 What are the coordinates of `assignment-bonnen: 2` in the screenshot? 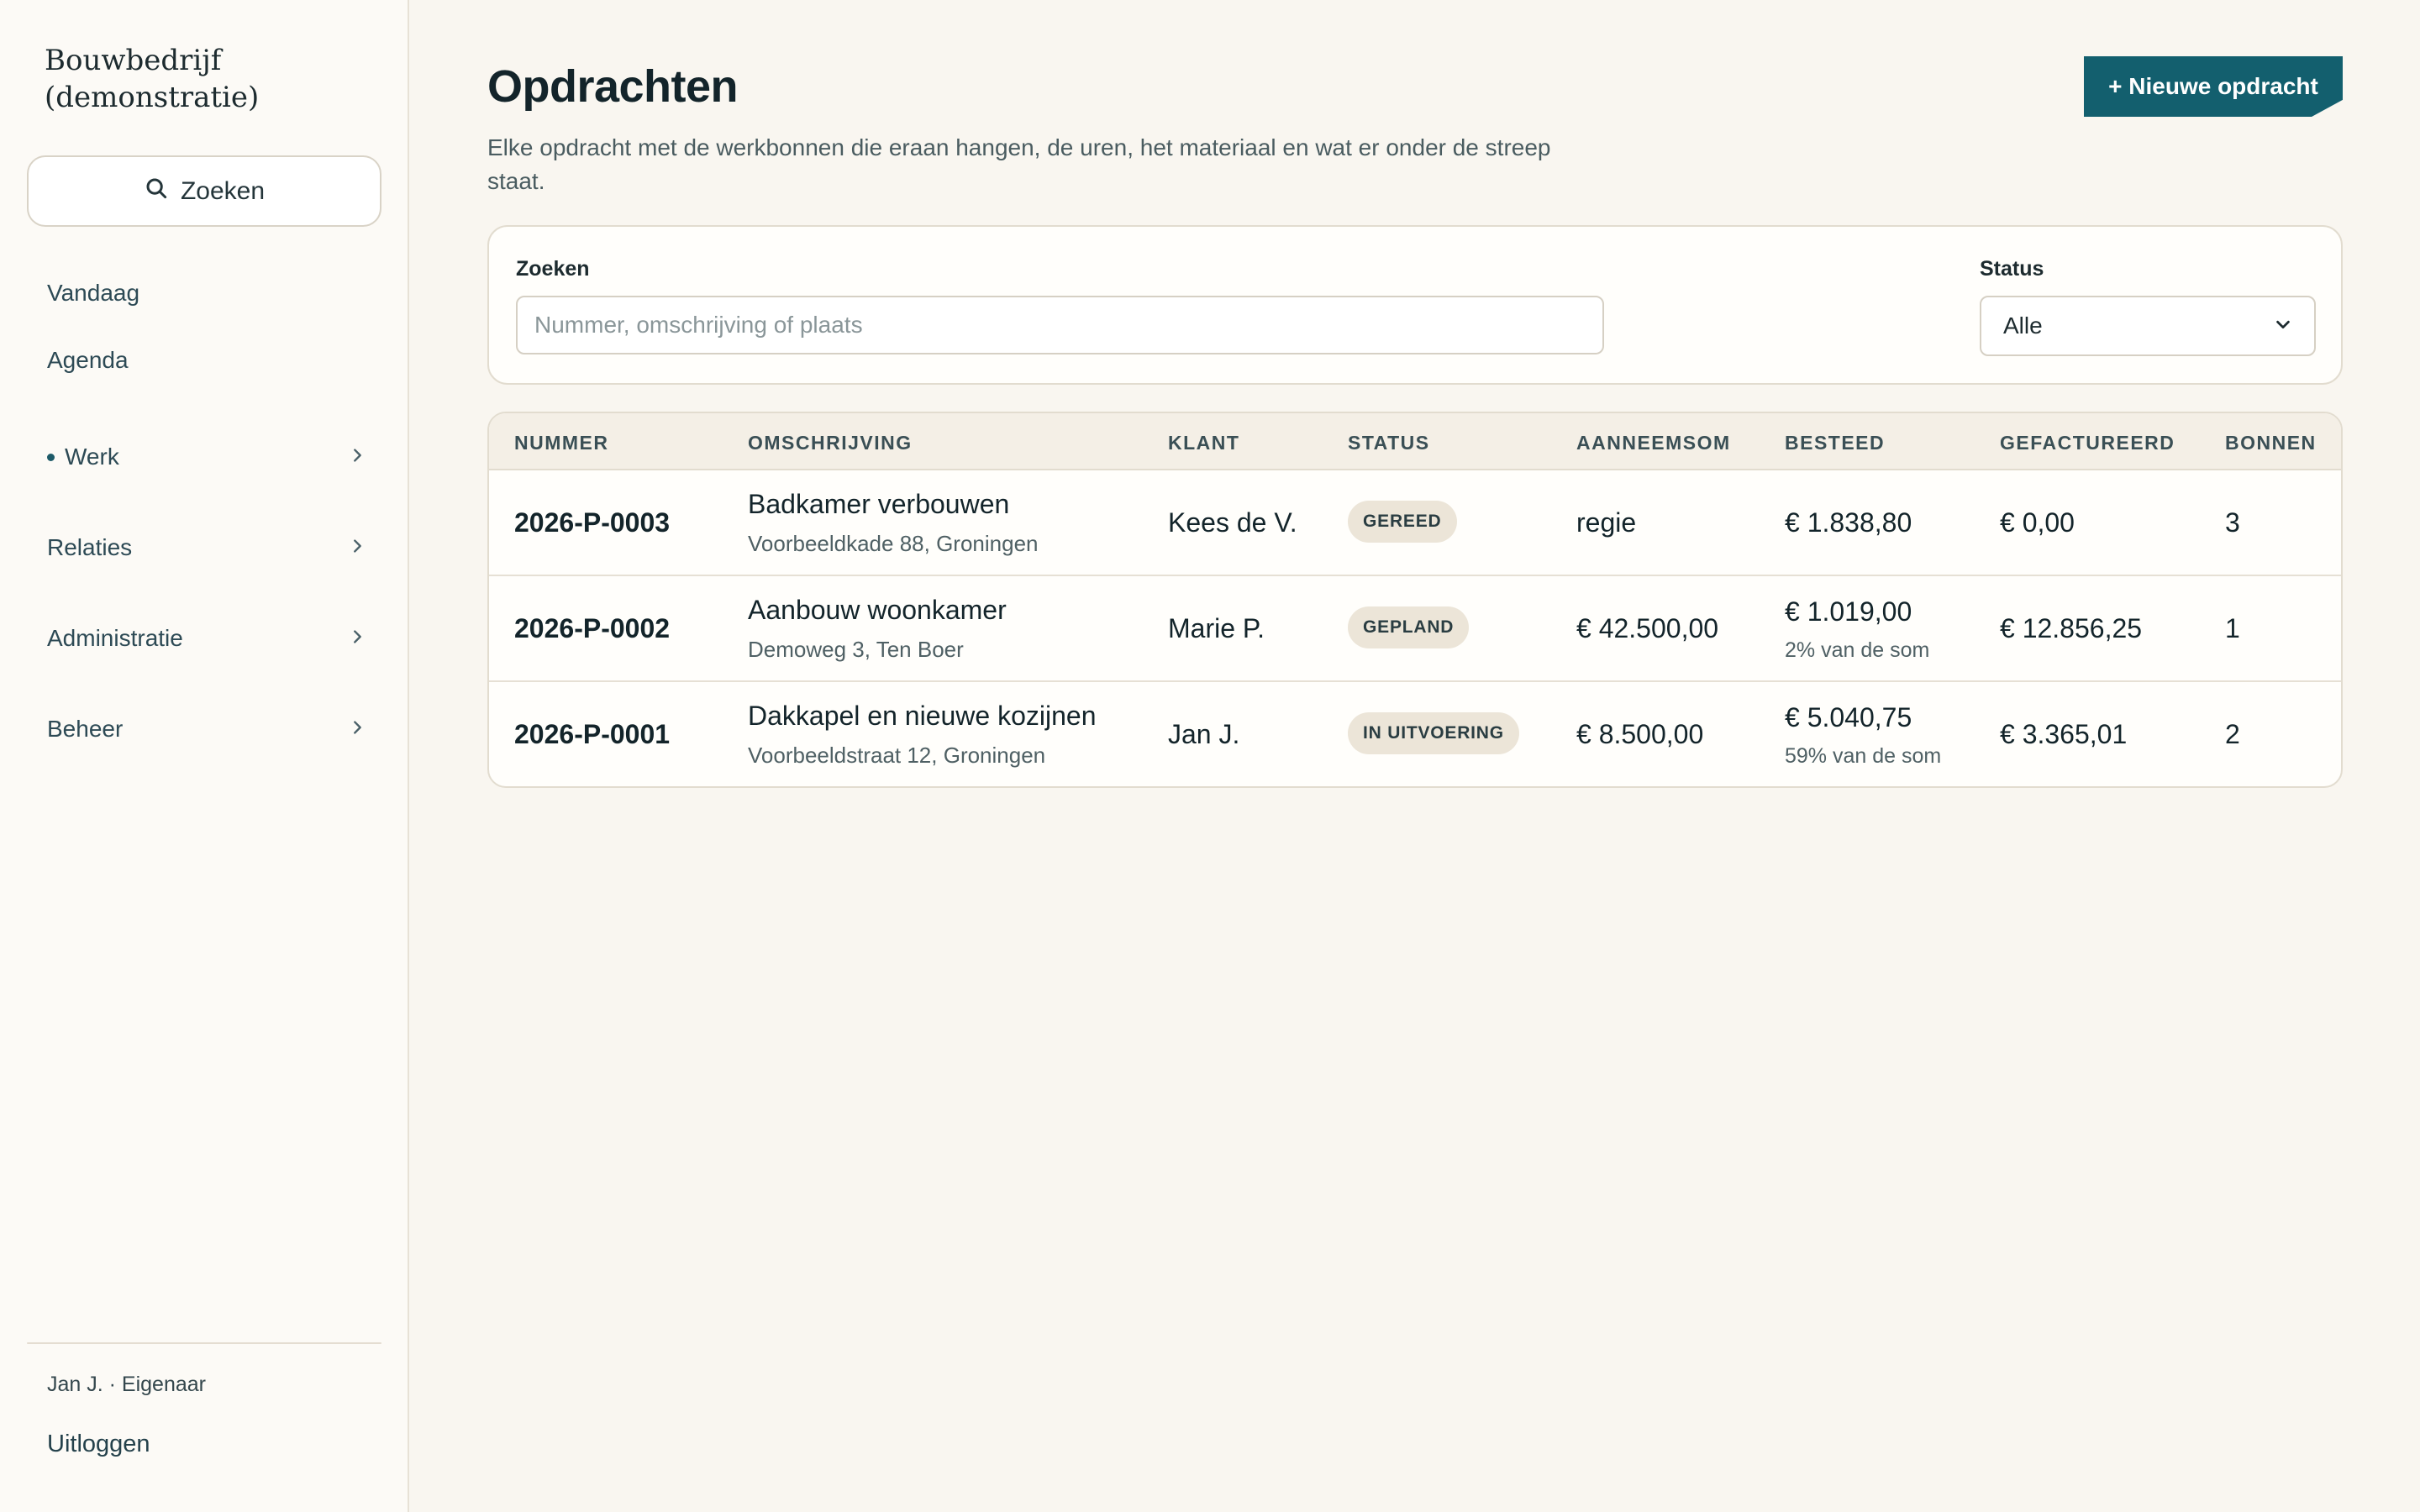 It's located at (2232, 734).